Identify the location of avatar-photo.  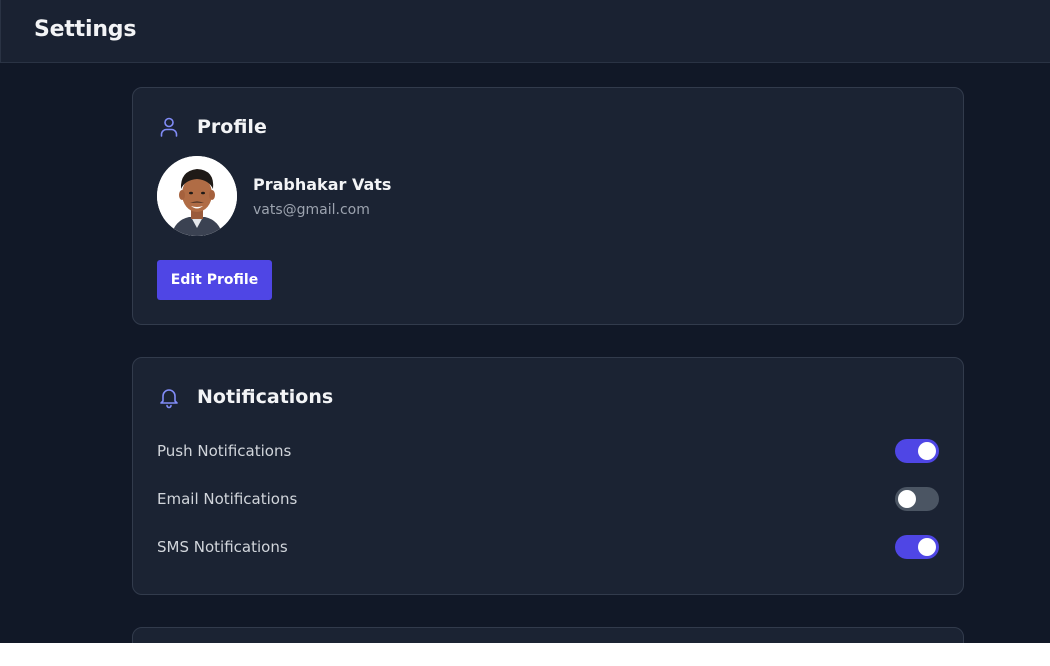
(197, 196).